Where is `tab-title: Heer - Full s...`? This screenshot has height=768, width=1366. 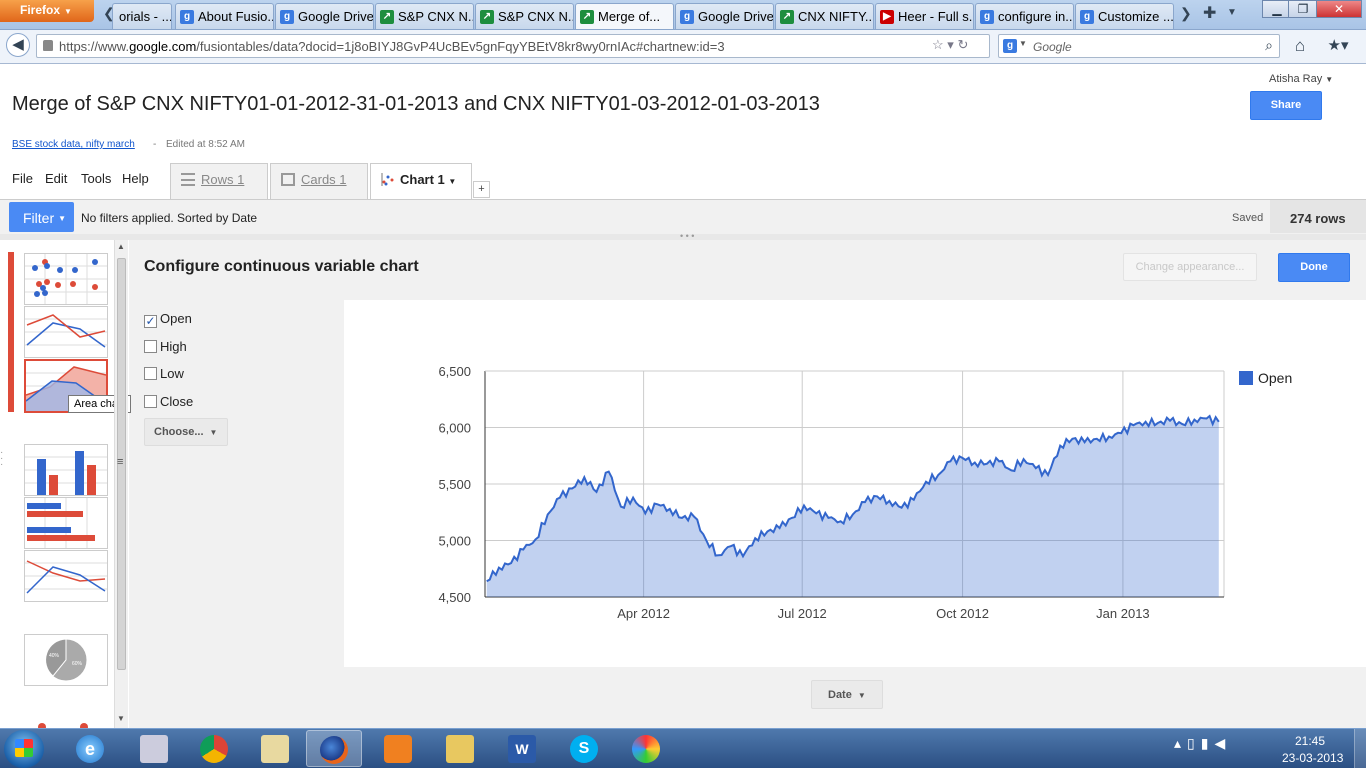 tab-title: Heer - Full s... is located at coordinates (936, 16).